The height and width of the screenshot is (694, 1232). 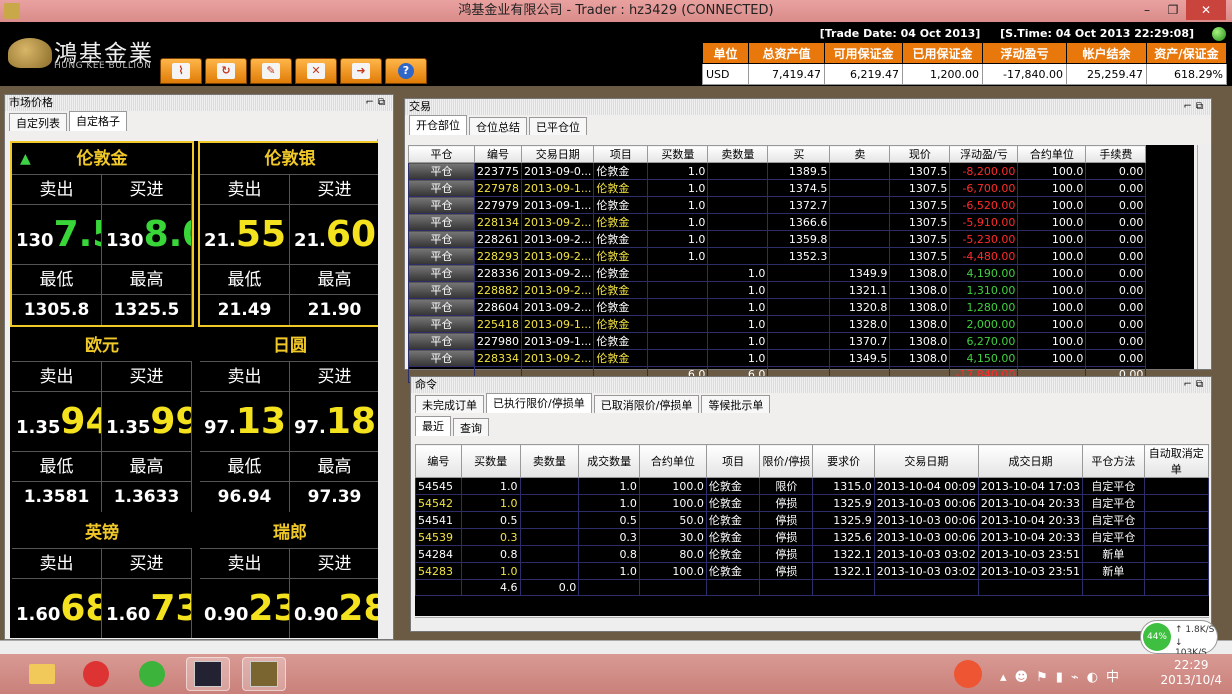 What do you see at coordinates (102, 576) in the screenshot?
I see `instrument-tile: 英镑卖出买进1.60681.6073` at bounding box center [102, 576].